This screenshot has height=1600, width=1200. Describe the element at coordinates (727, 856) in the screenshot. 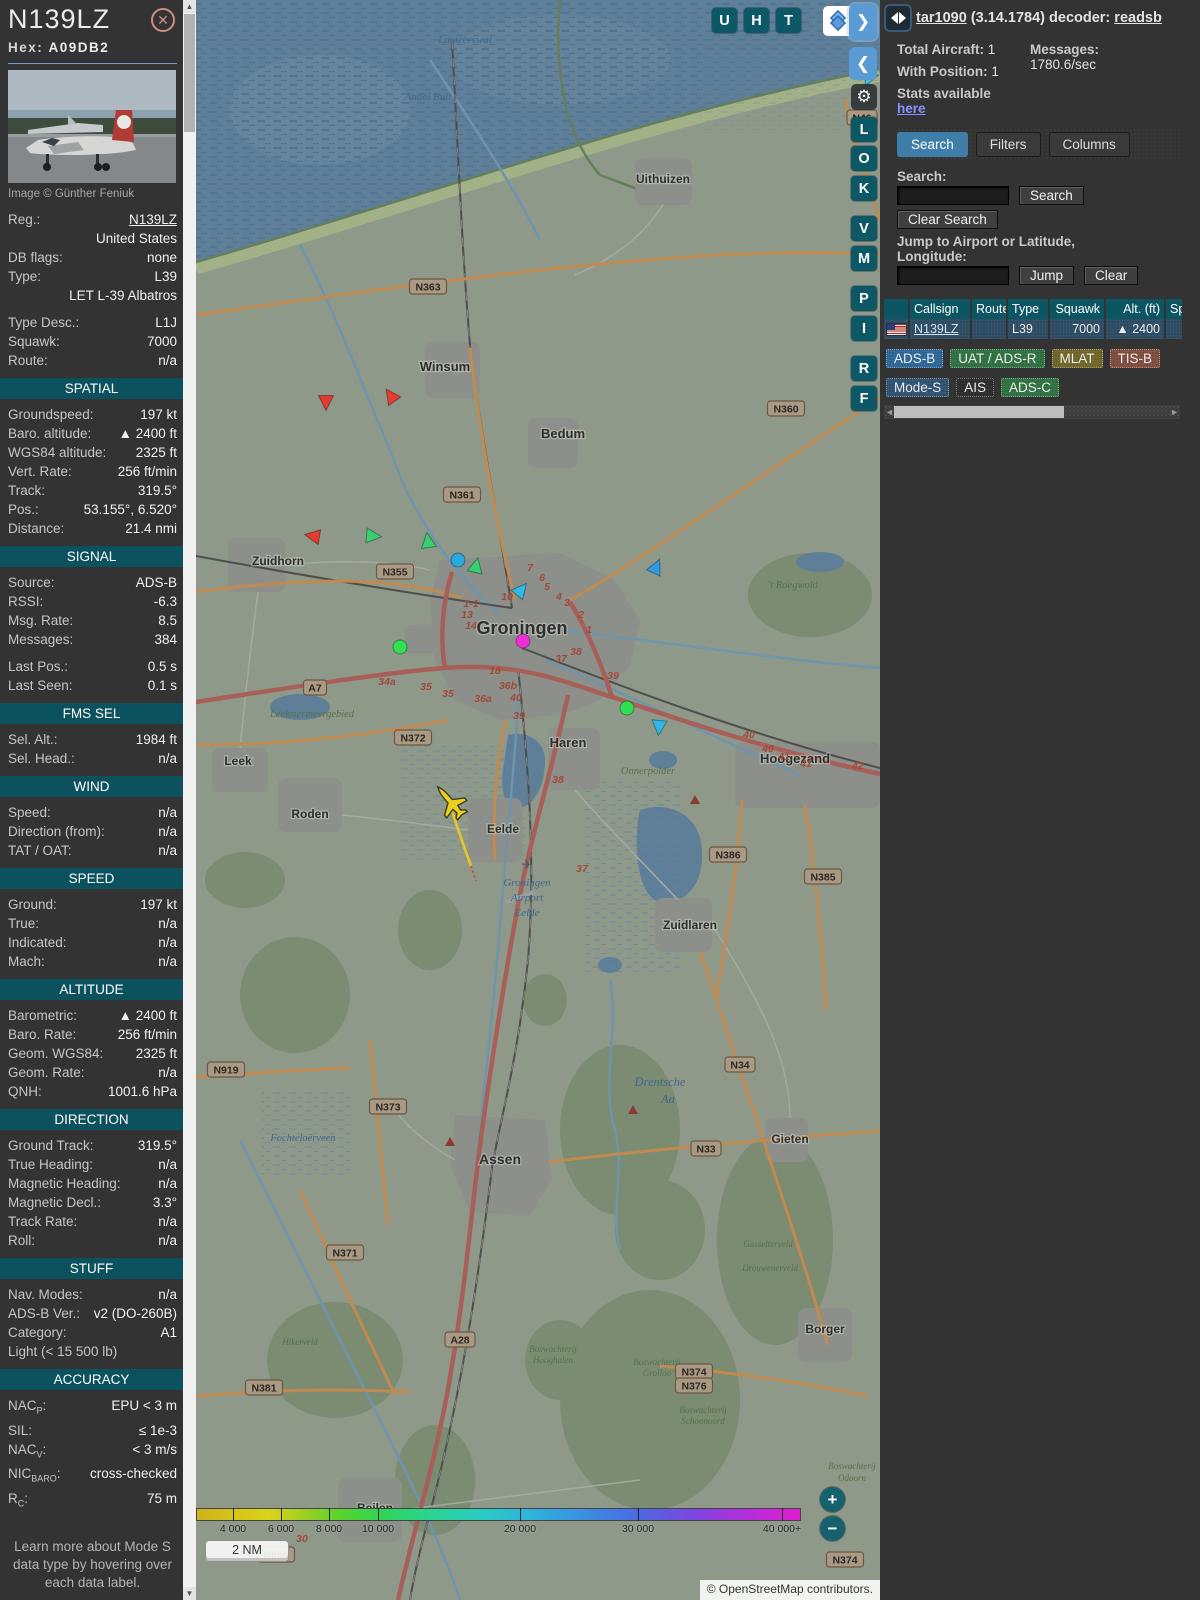

I see `road-shield: N386` at that location.